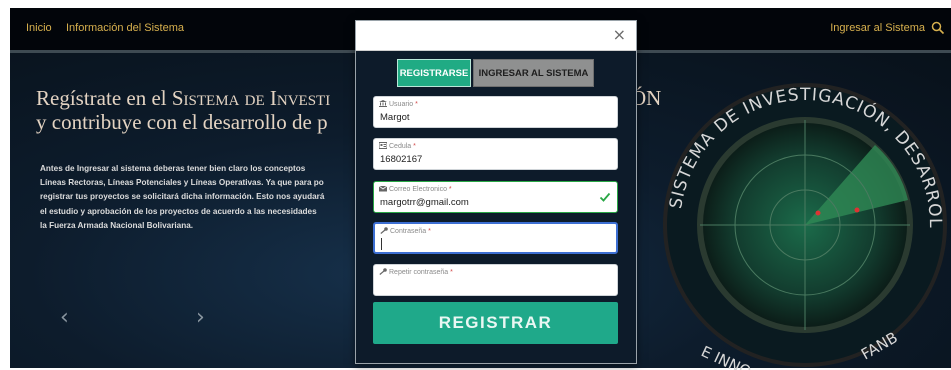  I want to click on envelope-icon, so click(383, 188).